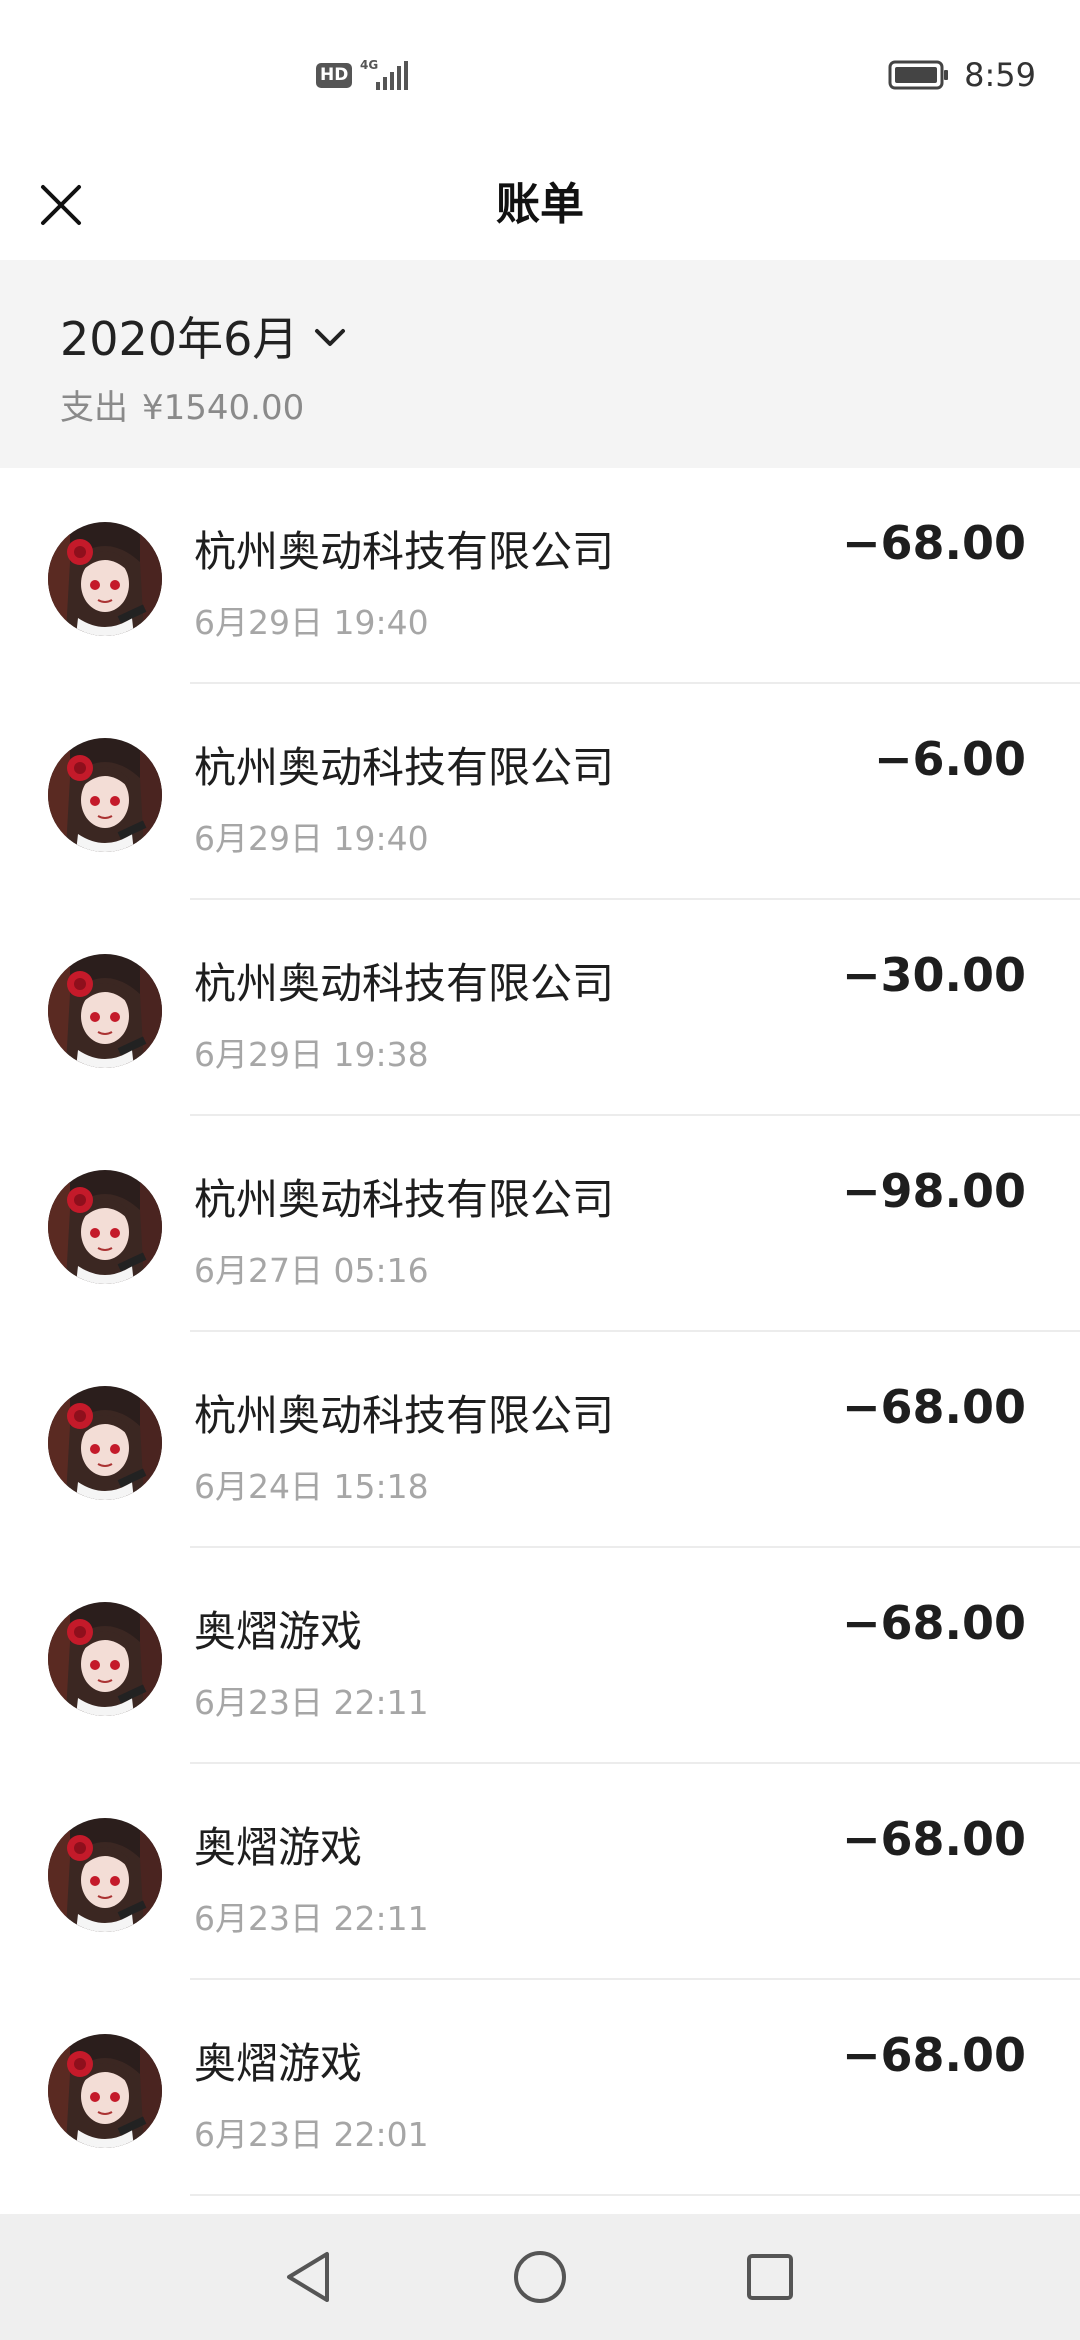 The image size is (1080, 2340). What do you see at coordinates (311, 1486) in the screenshot?
I see `transaction-time: 6月24日 15:18` at bounding box center [311, 1486].